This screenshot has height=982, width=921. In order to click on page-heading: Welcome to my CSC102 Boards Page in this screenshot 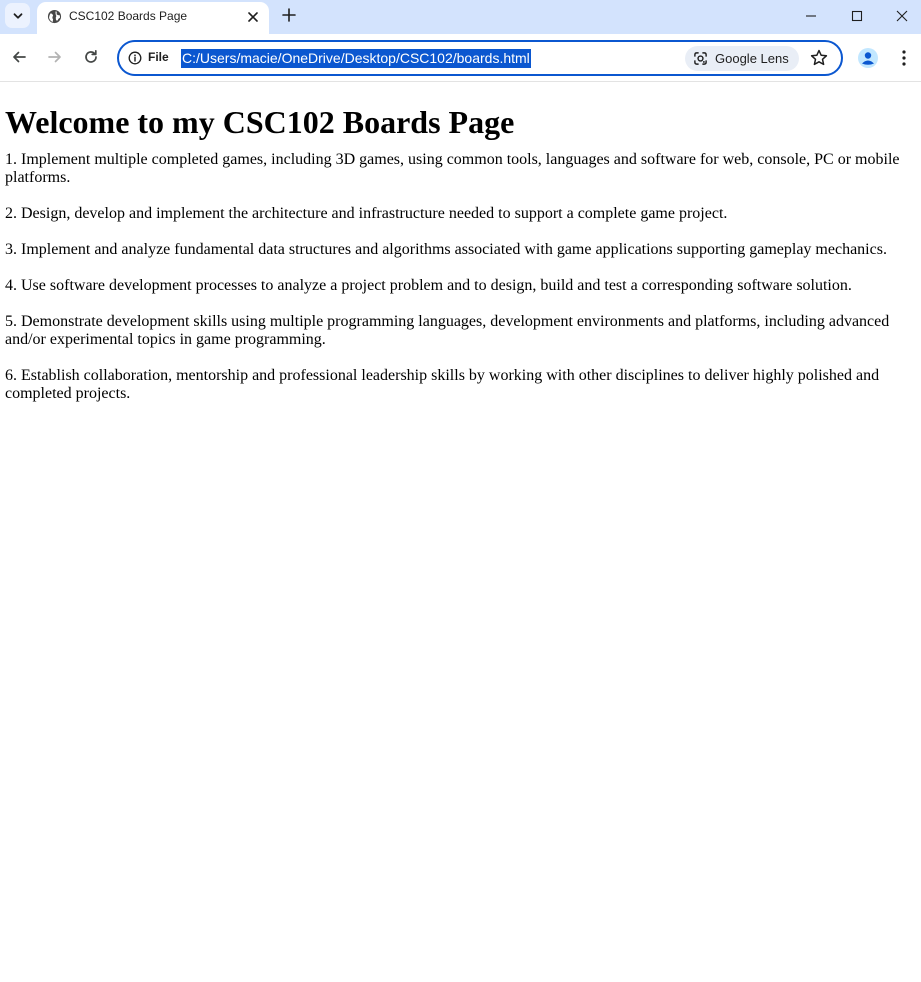, I will do `click(260, 122)`.